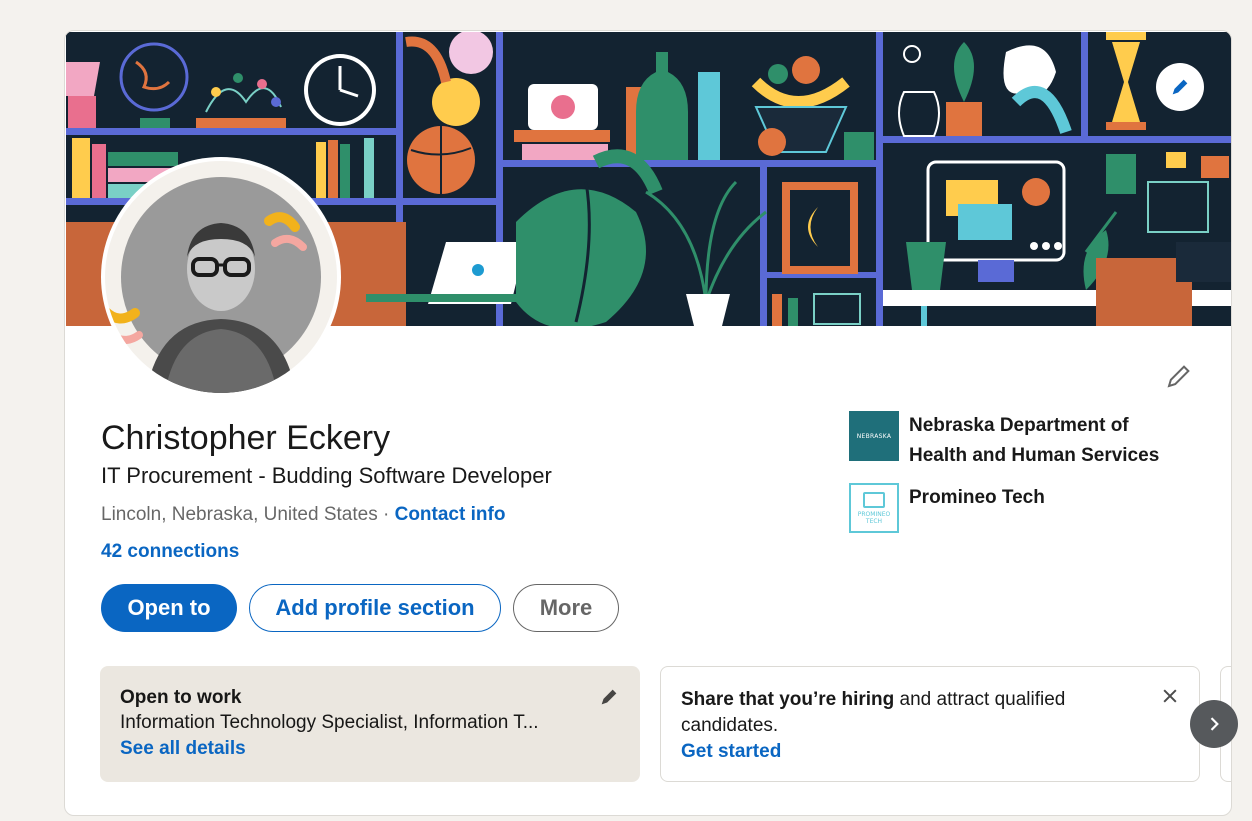  I want to click on profile-name: Christopher Eckery, so click(246, 438).